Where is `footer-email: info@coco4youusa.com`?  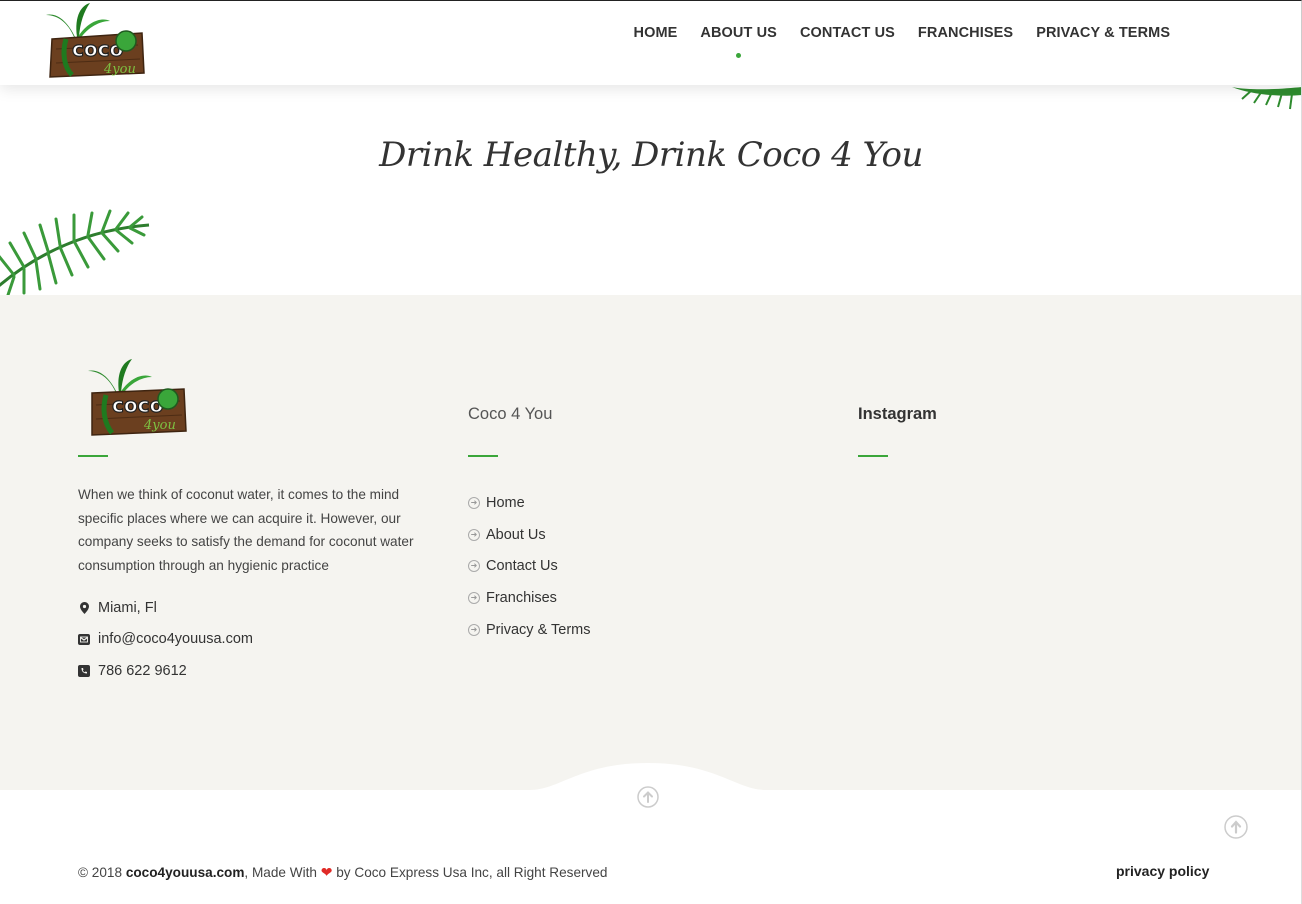
footer-email: info@coco4youusa.com is located at coordinates (165, 639).